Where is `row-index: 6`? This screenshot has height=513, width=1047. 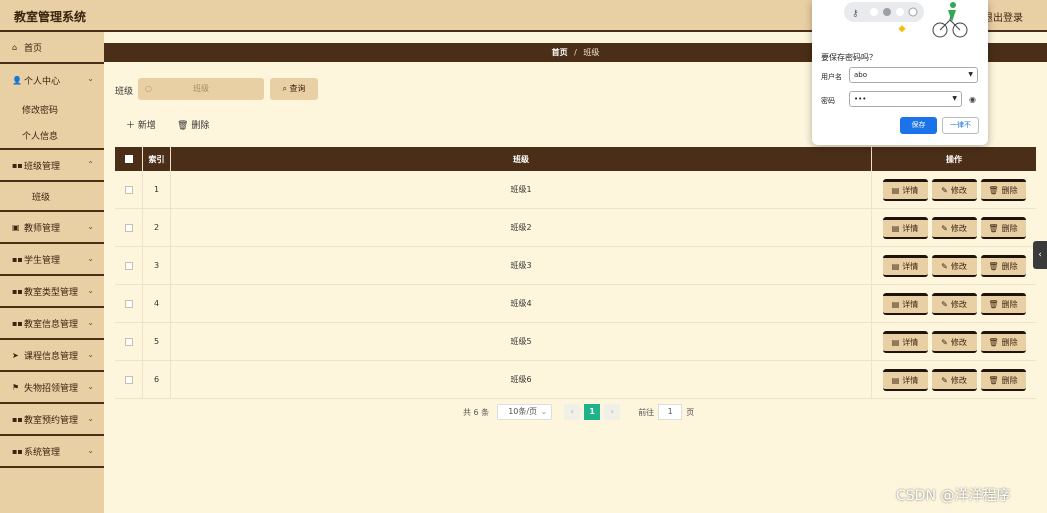
row-index: 6 is located at coordinates (157, 379).